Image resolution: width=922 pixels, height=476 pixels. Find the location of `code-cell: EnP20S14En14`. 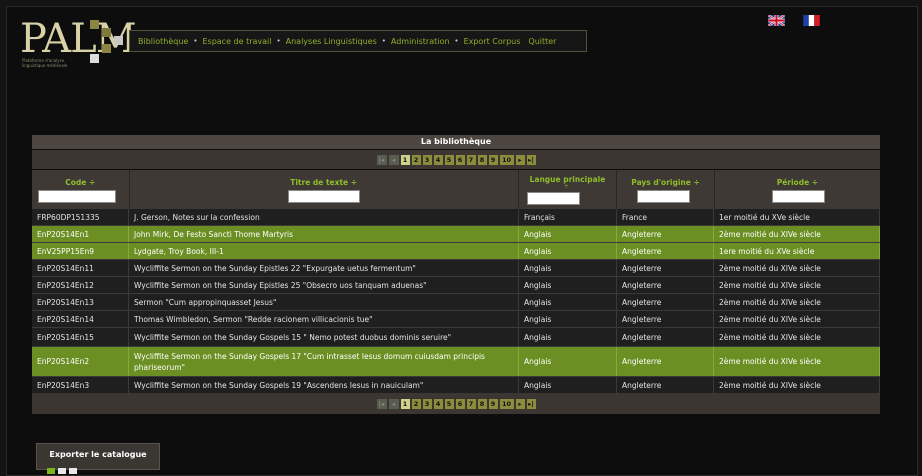

code-cell: EnP20S14En14 is located at coordinates (80, 319).